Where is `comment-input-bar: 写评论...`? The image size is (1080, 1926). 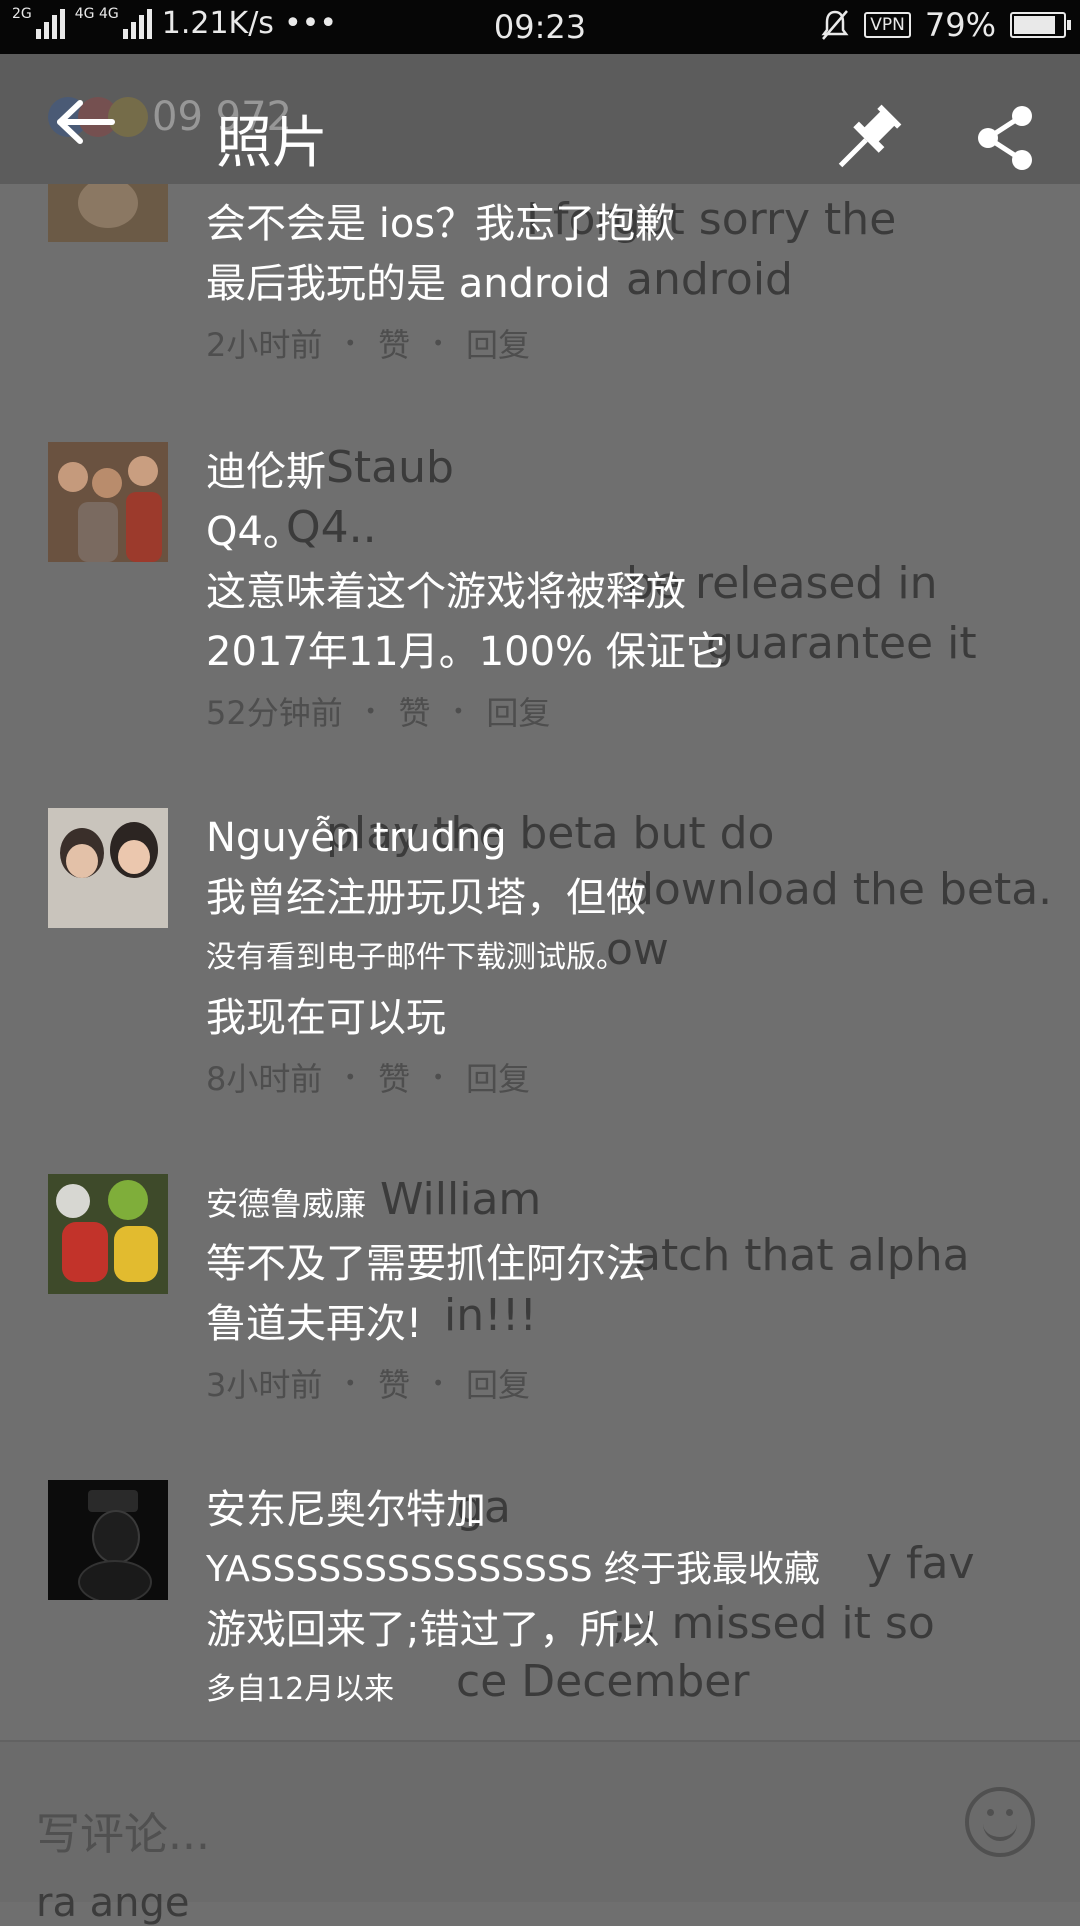
comment-input-bar: 写评论... is located at coordinates (540, 1821).